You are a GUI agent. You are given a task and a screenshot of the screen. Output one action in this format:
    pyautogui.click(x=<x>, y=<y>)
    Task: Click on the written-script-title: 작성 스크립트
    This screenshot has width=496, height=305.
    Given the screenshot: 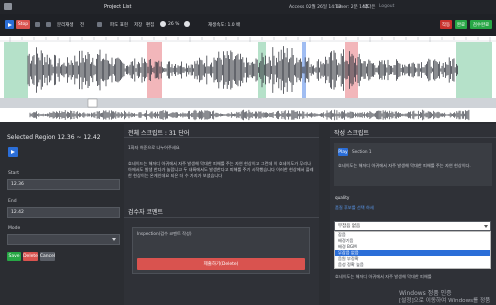 What is the action you would take?
    pyautogui.click(x=352, y=133)
    